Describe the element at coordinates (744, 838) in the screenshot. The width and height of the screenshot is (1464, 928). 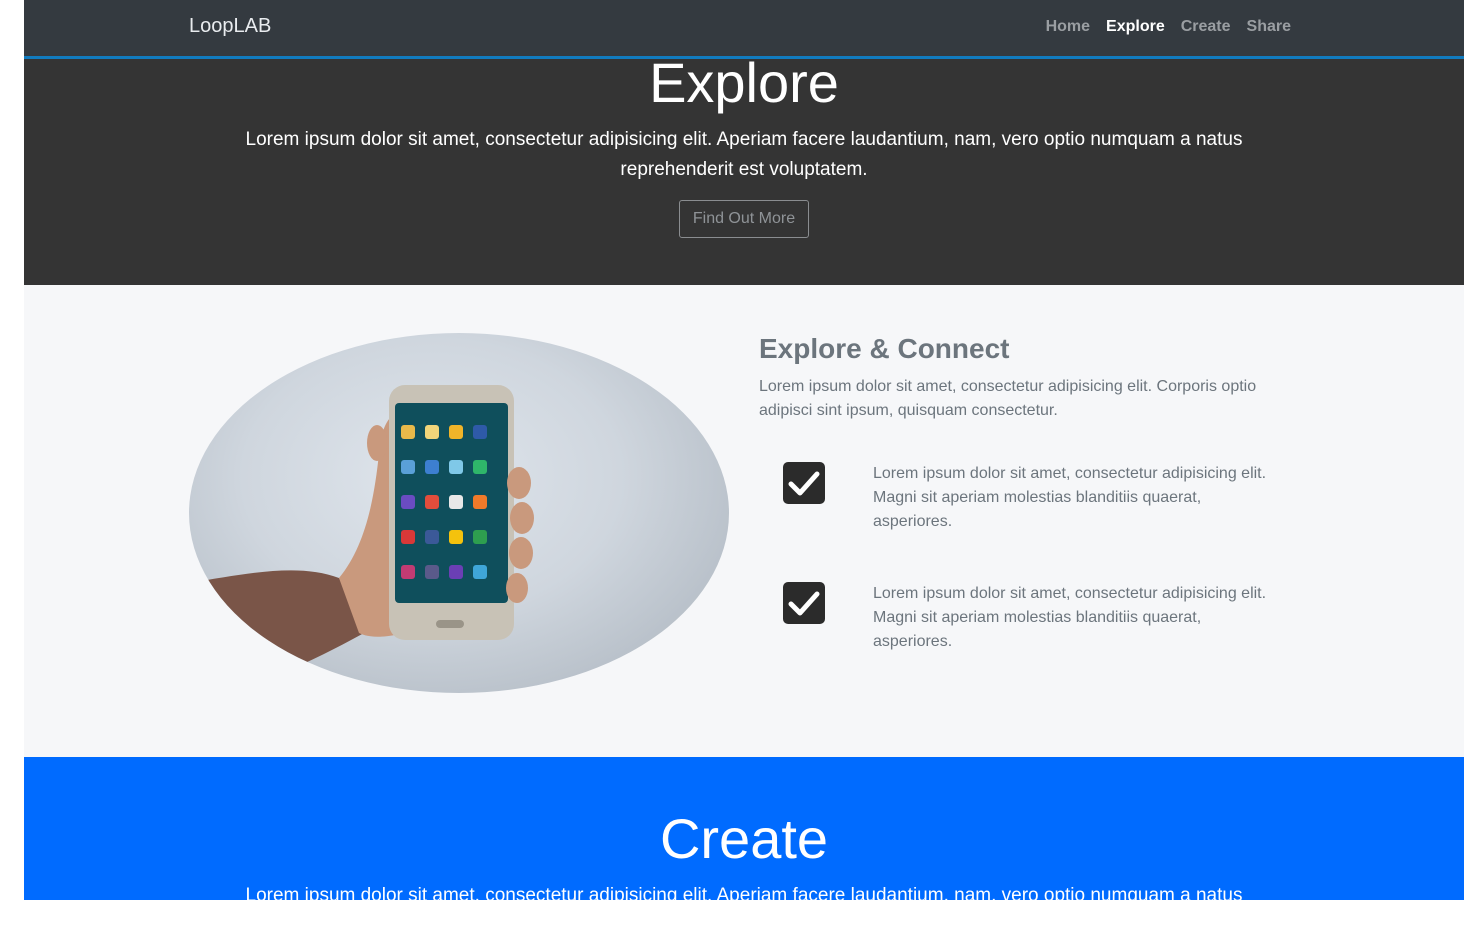
I see `create-title: Create` at that location.